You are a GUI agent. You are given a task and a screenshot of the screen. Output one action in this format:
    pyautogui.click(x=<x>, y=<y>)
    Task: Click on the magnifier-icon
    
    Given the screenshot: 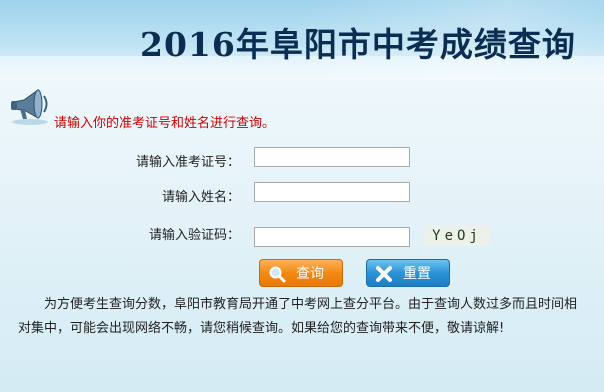 What is the action you would take?
    pyautogui.click(x=277, y=274)
    